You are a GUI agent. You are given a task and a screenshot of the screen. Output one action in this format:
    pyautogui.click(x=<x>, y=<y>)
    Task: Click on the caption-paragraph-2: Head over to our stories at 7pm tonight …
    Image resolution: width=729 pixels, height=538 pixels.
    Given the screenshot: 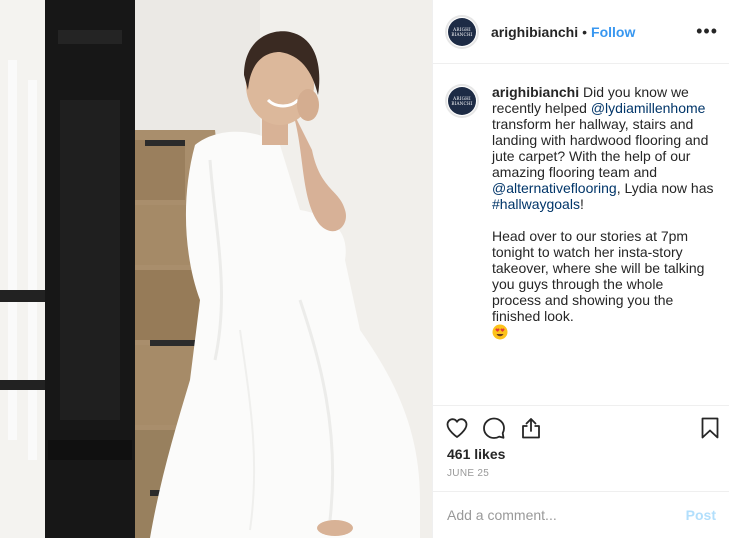 What is the action you would take?
    pyautogui.click(x=598, y=276)
    